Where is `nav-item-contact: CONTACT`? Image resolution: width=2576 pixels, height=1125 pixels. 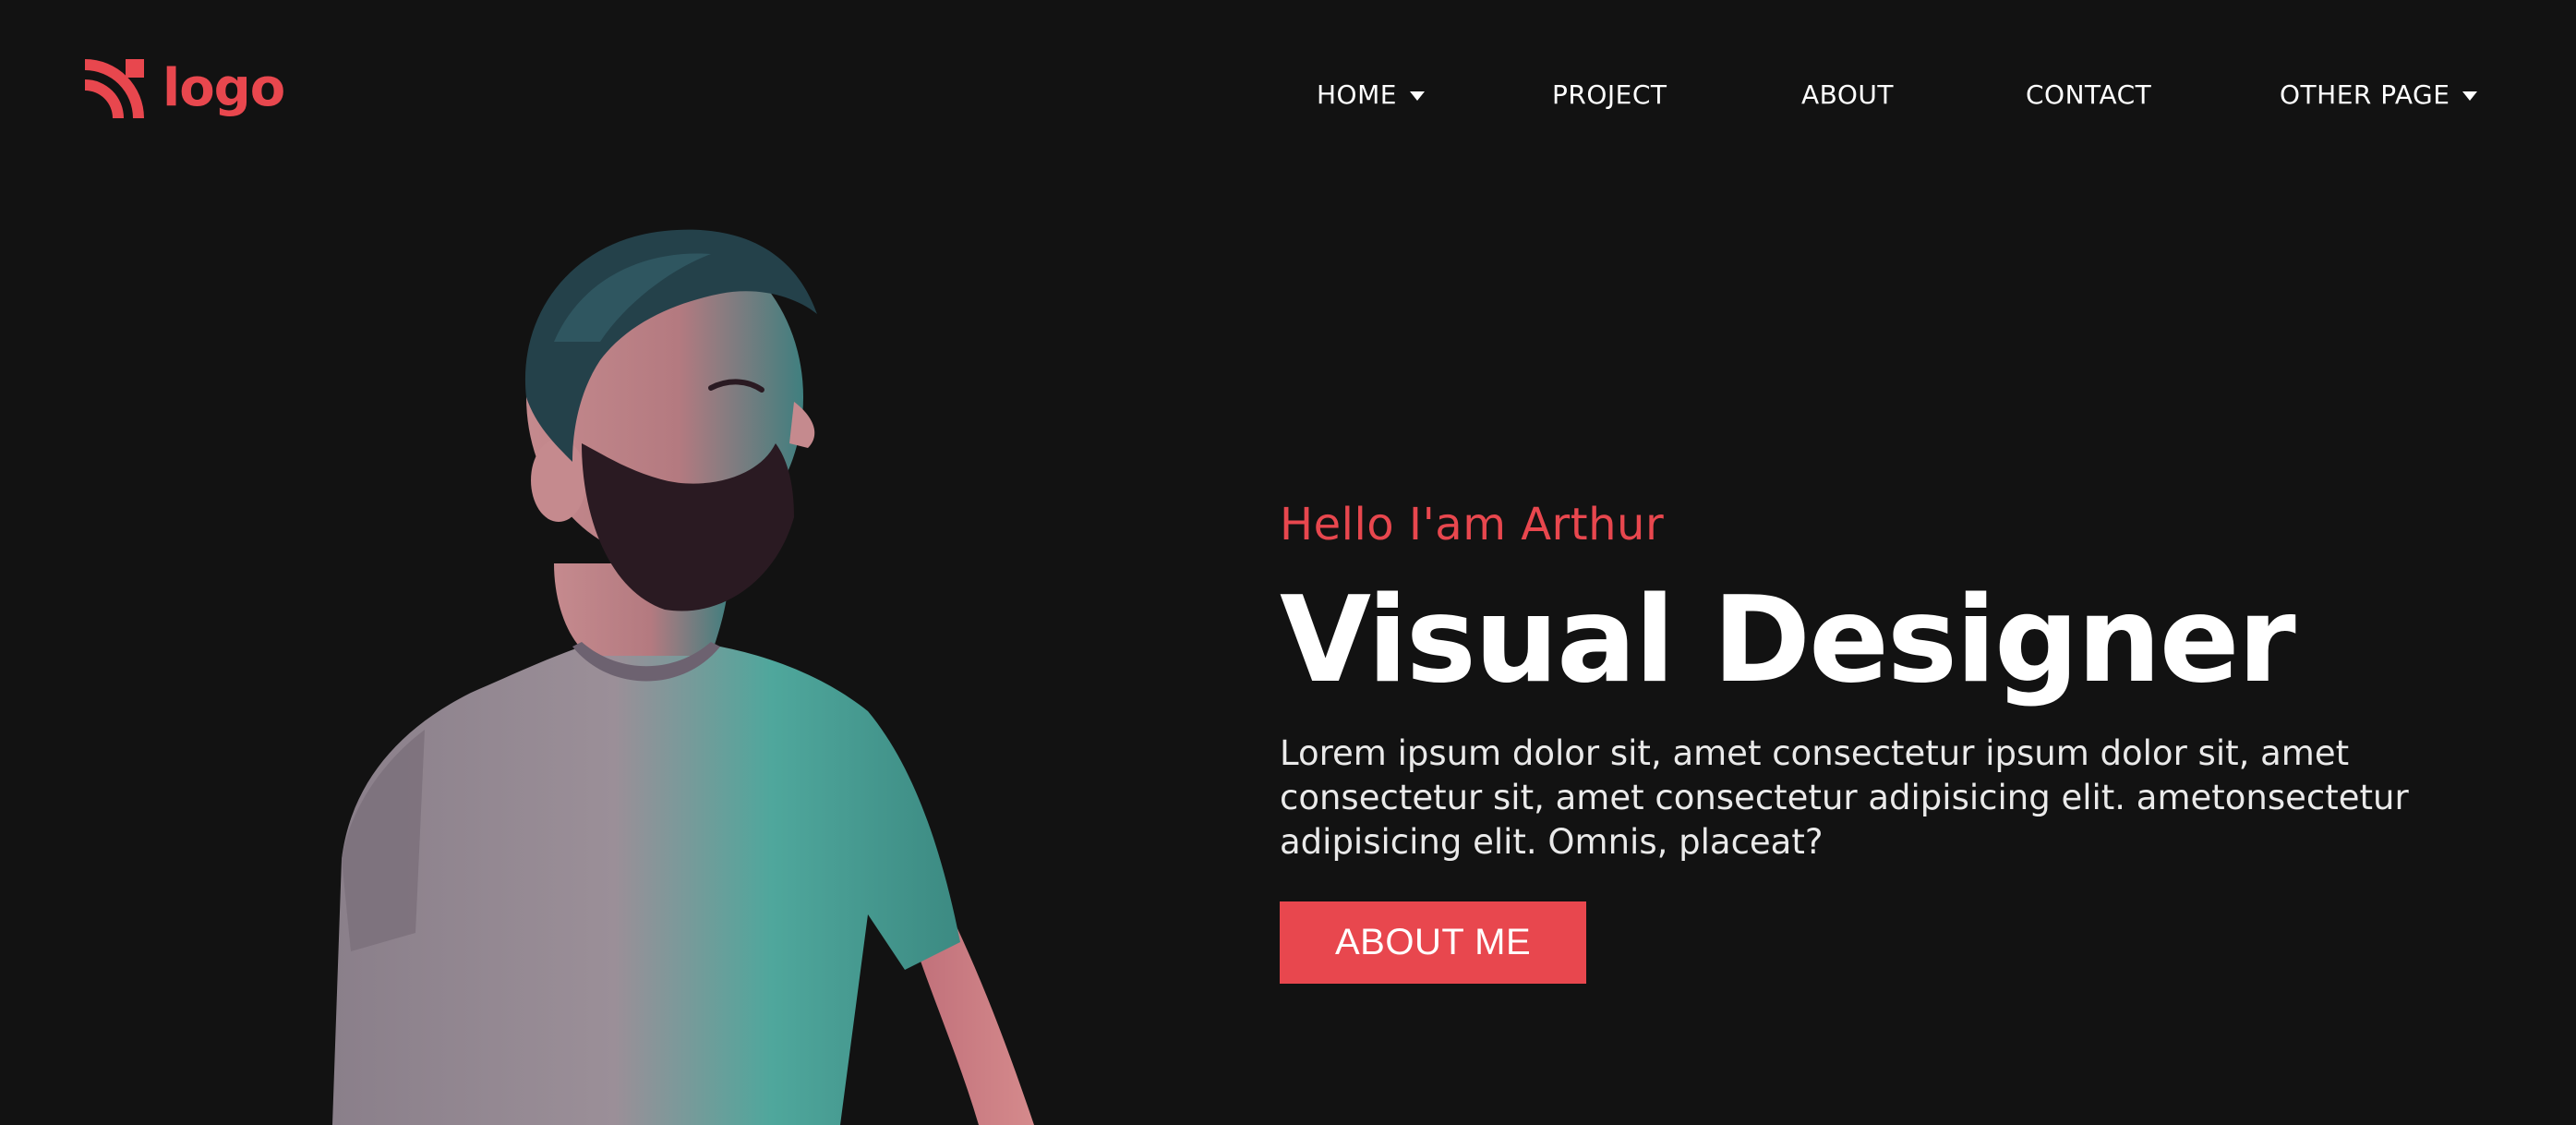 nav-item-contact: CONTACT is located at coordinates (2088, 94).